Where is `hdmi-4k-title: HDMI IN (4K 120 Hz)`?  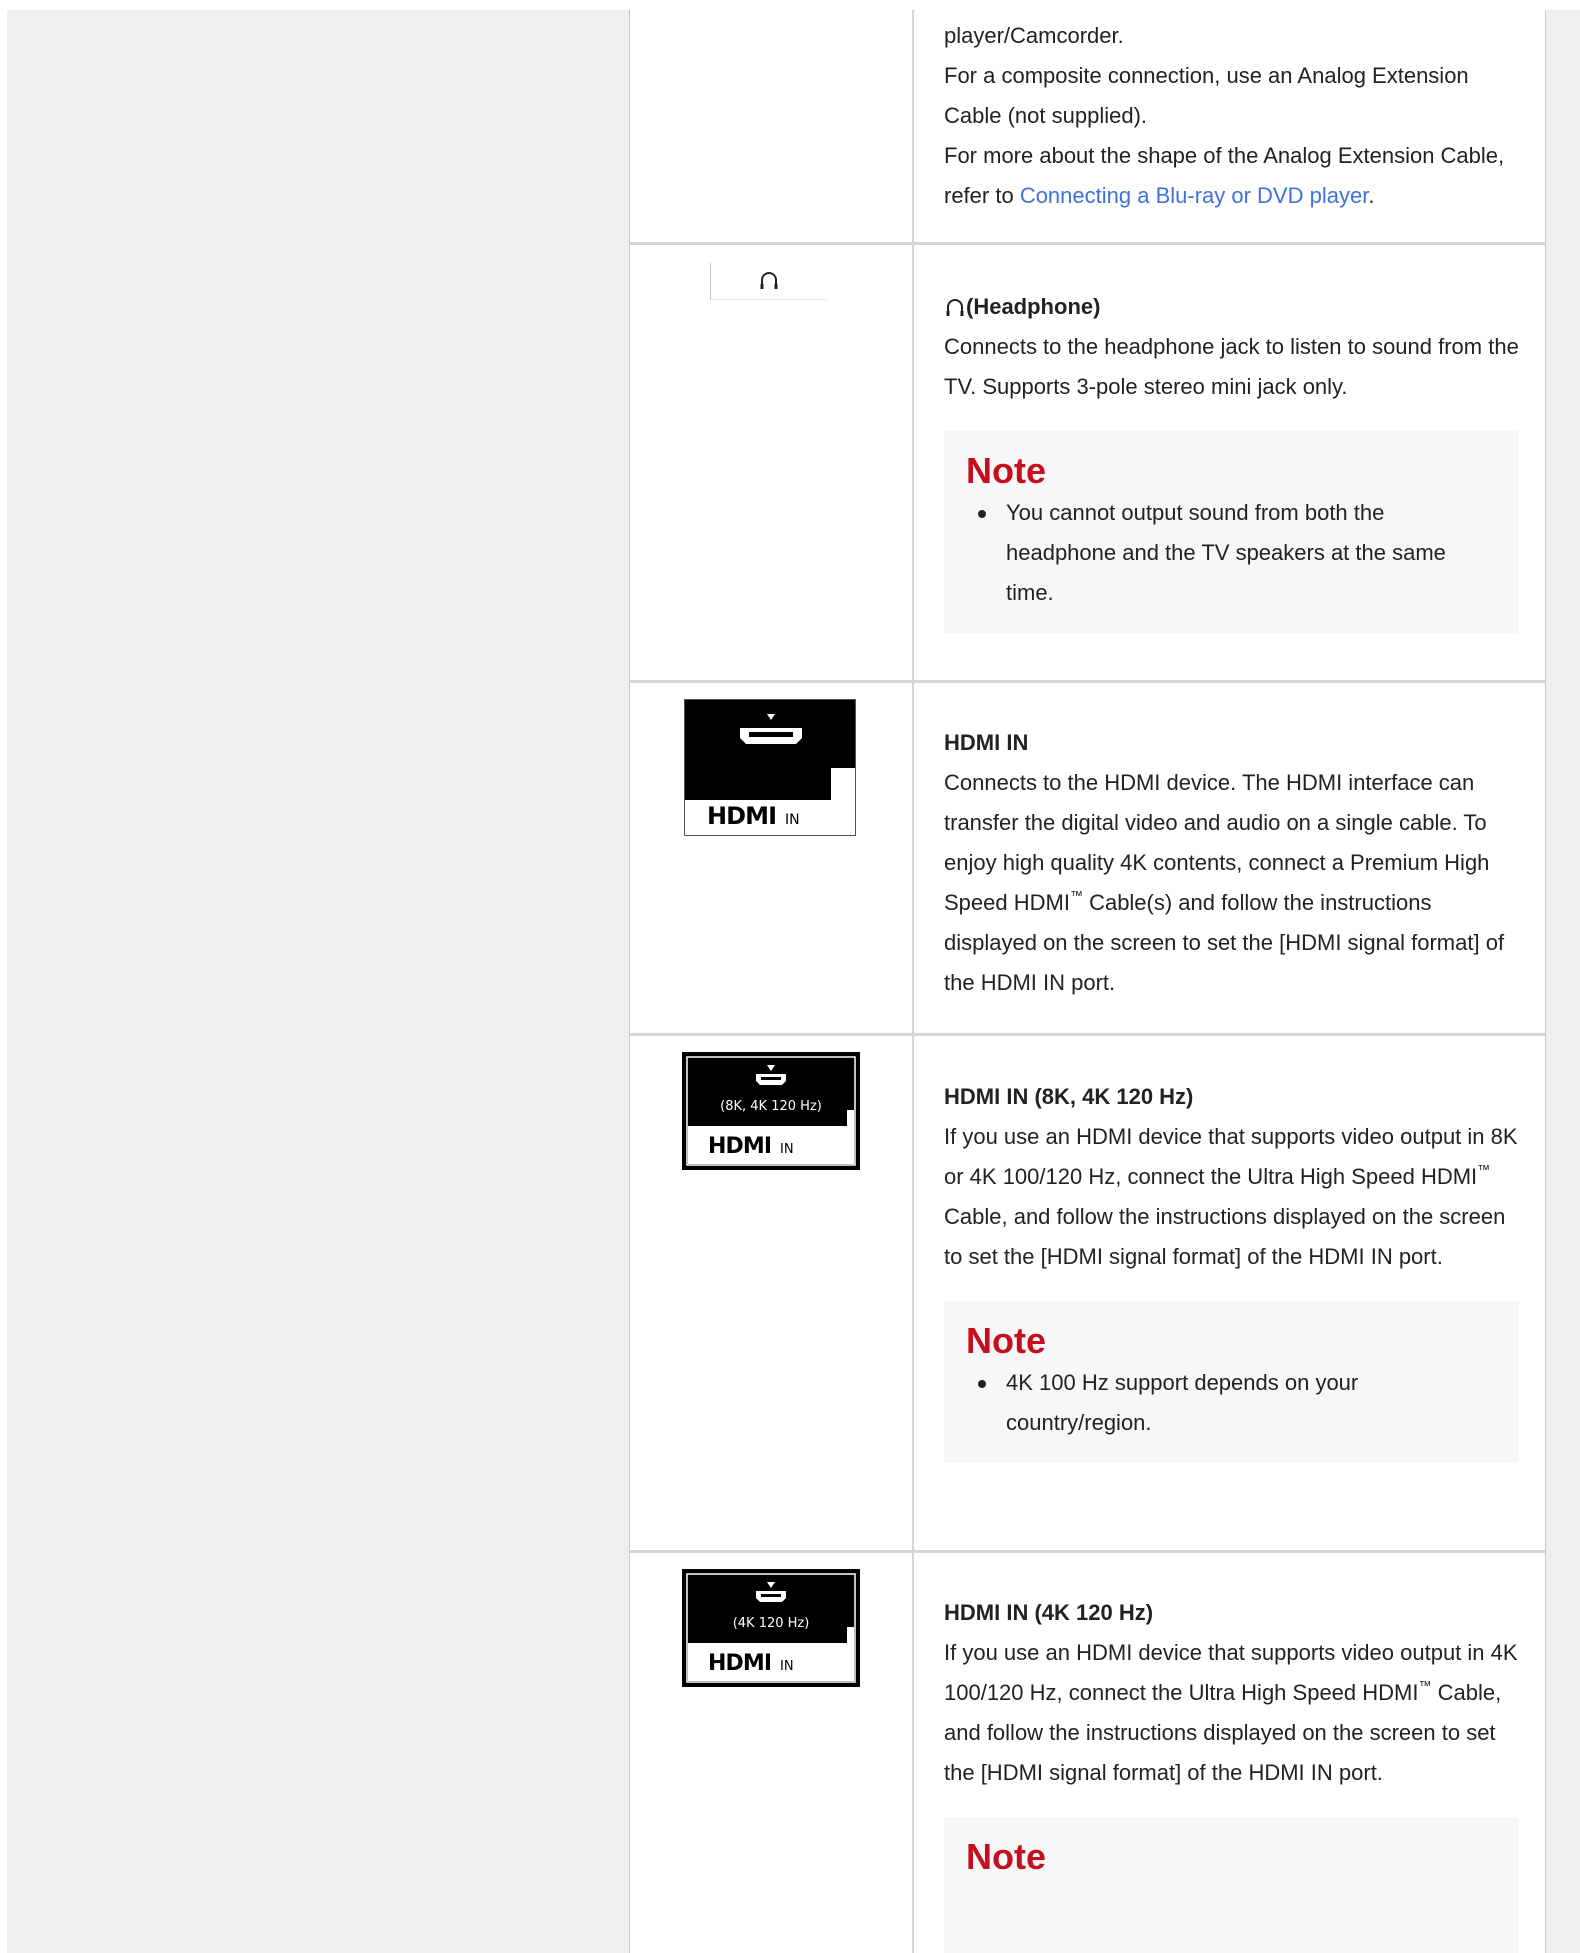
hdmi-4k-title: HDMI IN (4K 120 Hz) is located at coordinates (1049, 1612).